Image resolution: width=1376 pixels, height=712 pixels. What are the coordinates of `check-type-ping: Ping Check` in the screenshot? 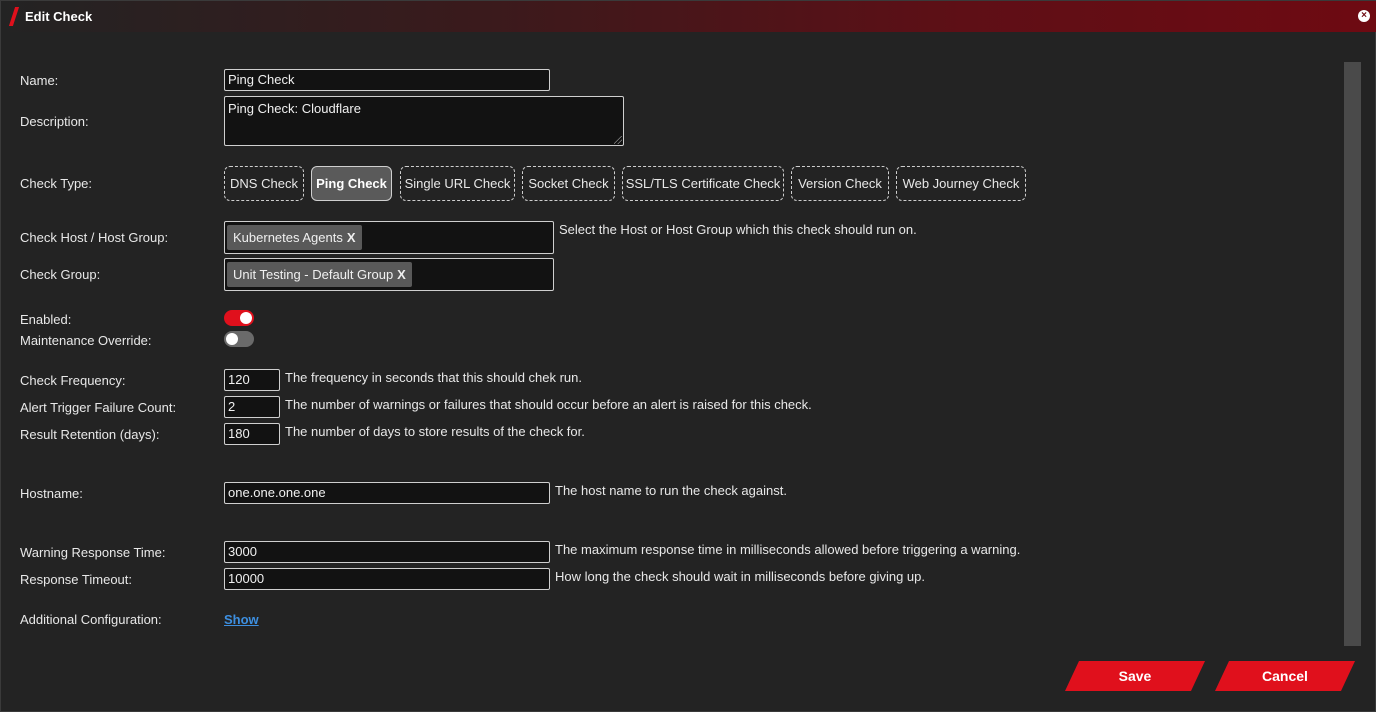 It's located at (351, 183).